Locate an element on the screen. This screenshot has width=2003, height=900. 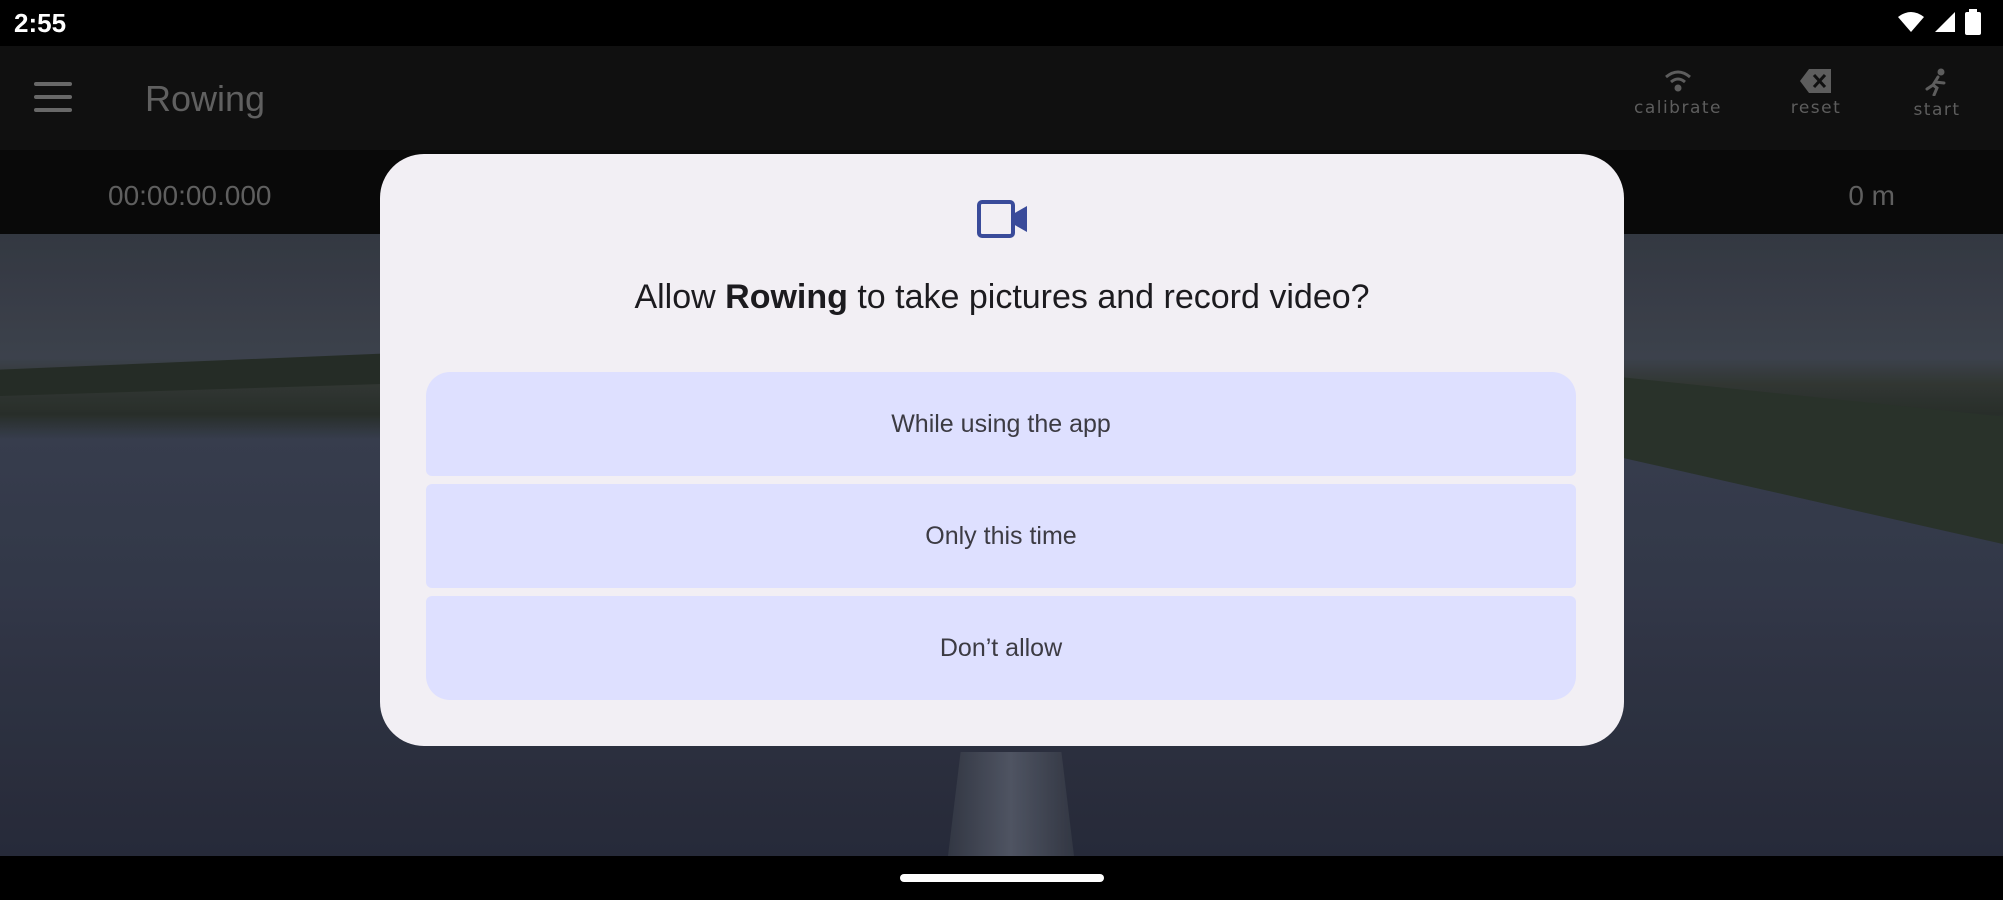
status-icons is located at coordinates (1939, 22).